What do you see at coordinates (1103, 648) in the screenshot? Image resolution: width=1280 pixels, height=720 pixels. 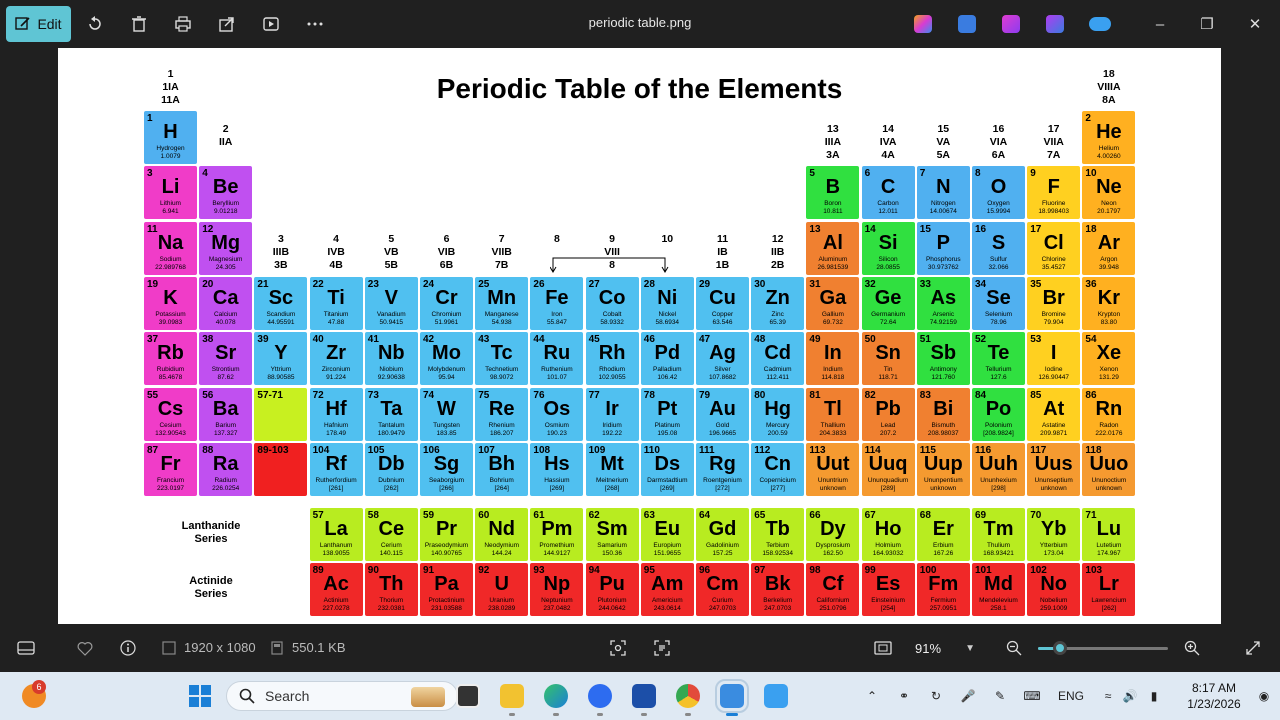 I see `zoom-slider` at bounding box center [1103, 648].